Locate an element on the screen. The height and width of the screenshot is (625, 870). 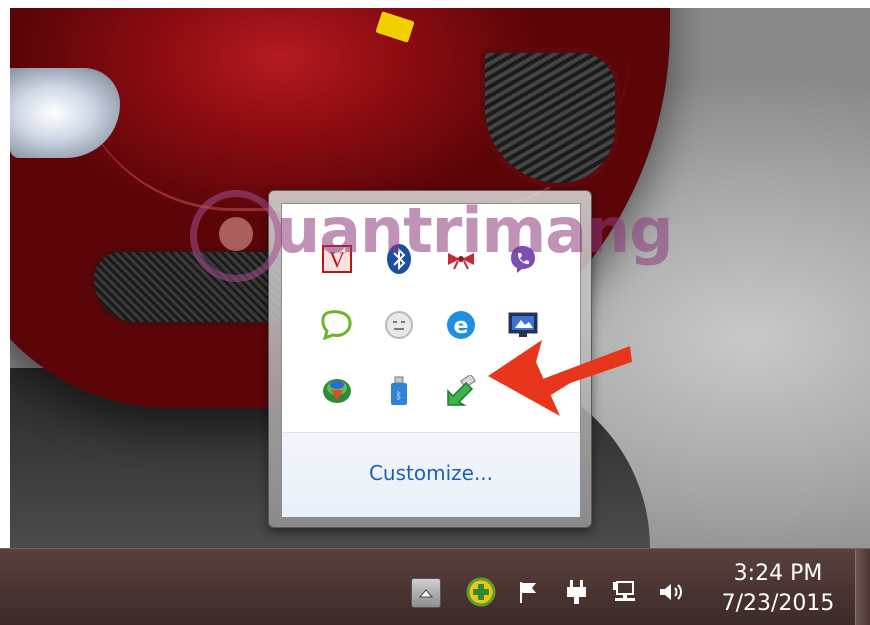
vietkey-icon: V is located at coordinates (337, 259).